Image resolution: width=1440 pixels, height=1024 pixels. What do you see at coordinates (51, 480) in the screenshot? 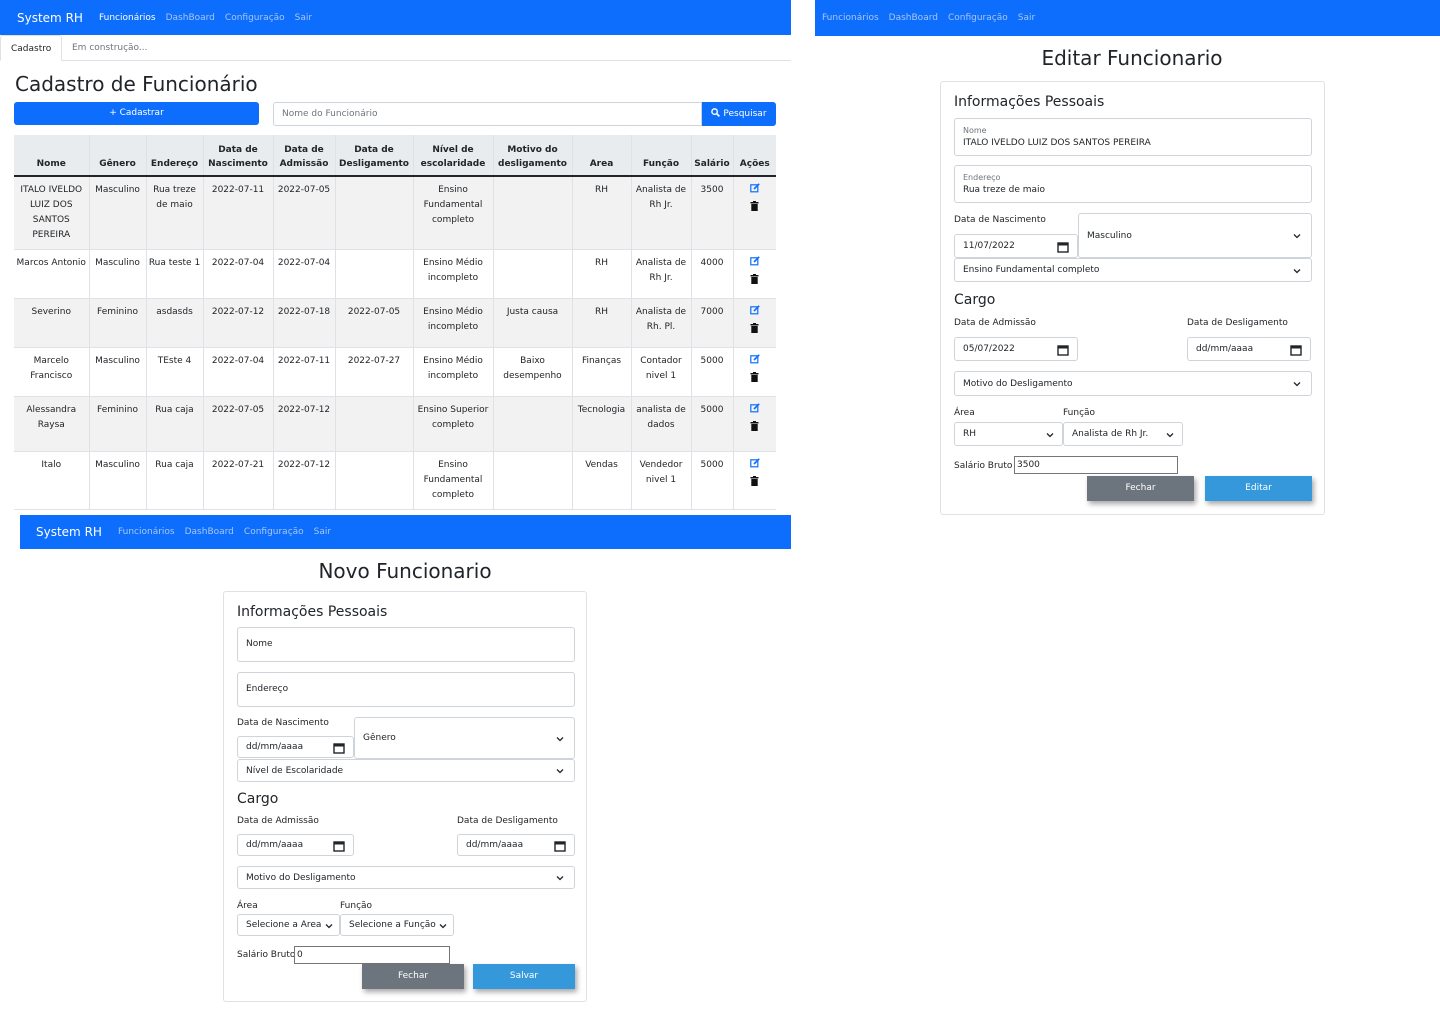
I see `cell-nome: Italo` at bounding box center [51, 480].